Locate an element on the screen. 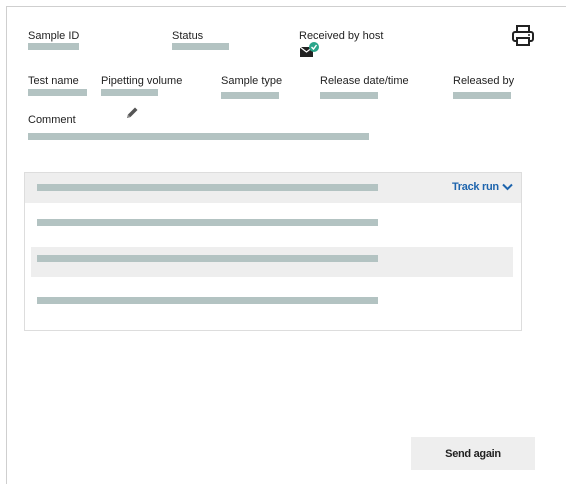  sample-id-value-placeholder is located at coordinates (53, 46).